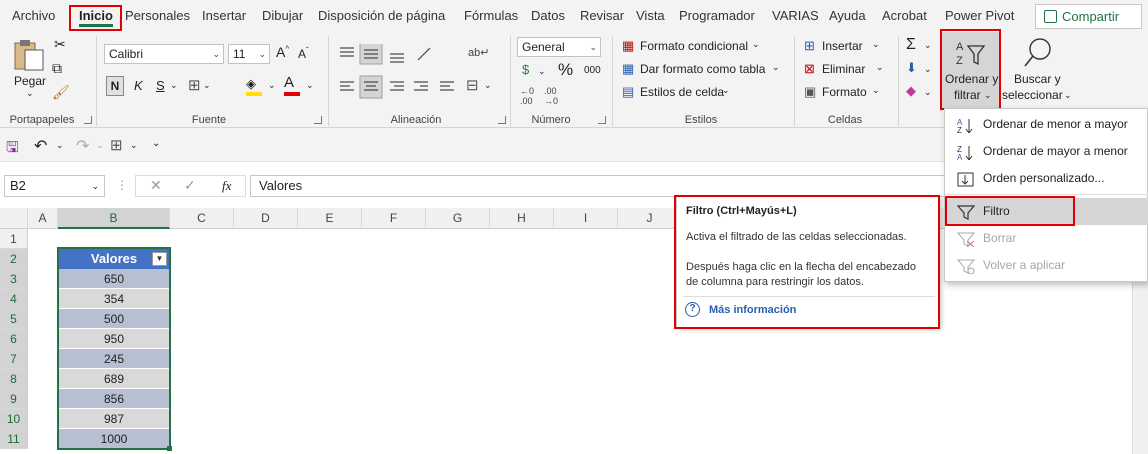  What do you see at coordinates (30, 93) in the screenshot?
I see `paste-caret: ⌄` at bounding box center [30, 93].